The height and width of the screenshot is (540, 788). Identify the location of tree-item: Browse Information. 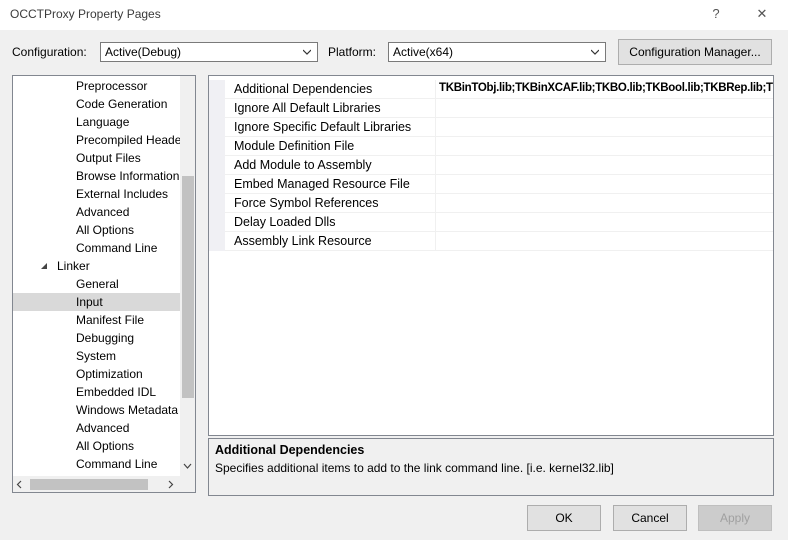
(104, 176).